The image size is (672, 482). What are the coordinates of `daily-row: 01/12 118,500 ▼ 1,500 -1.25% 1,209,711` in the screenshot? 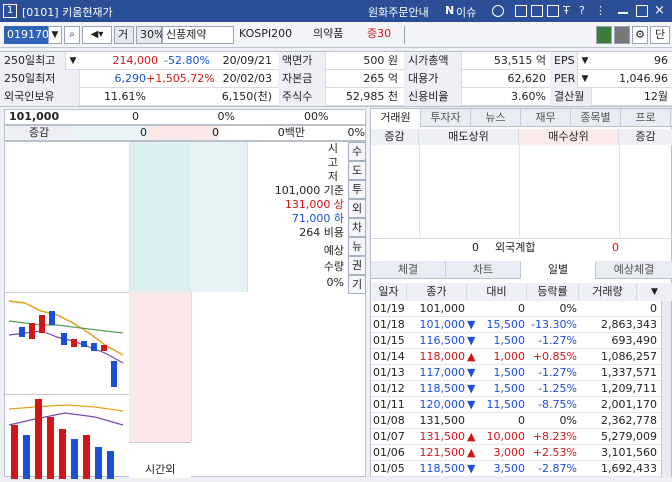 It's located at (517, 389).